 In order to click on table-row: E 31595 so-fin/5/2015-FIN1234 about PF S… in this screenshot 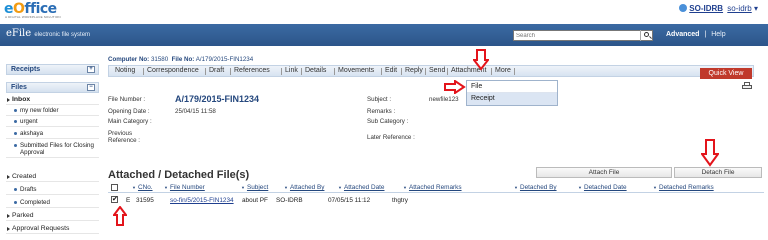, I will do `click(436, 200)`.